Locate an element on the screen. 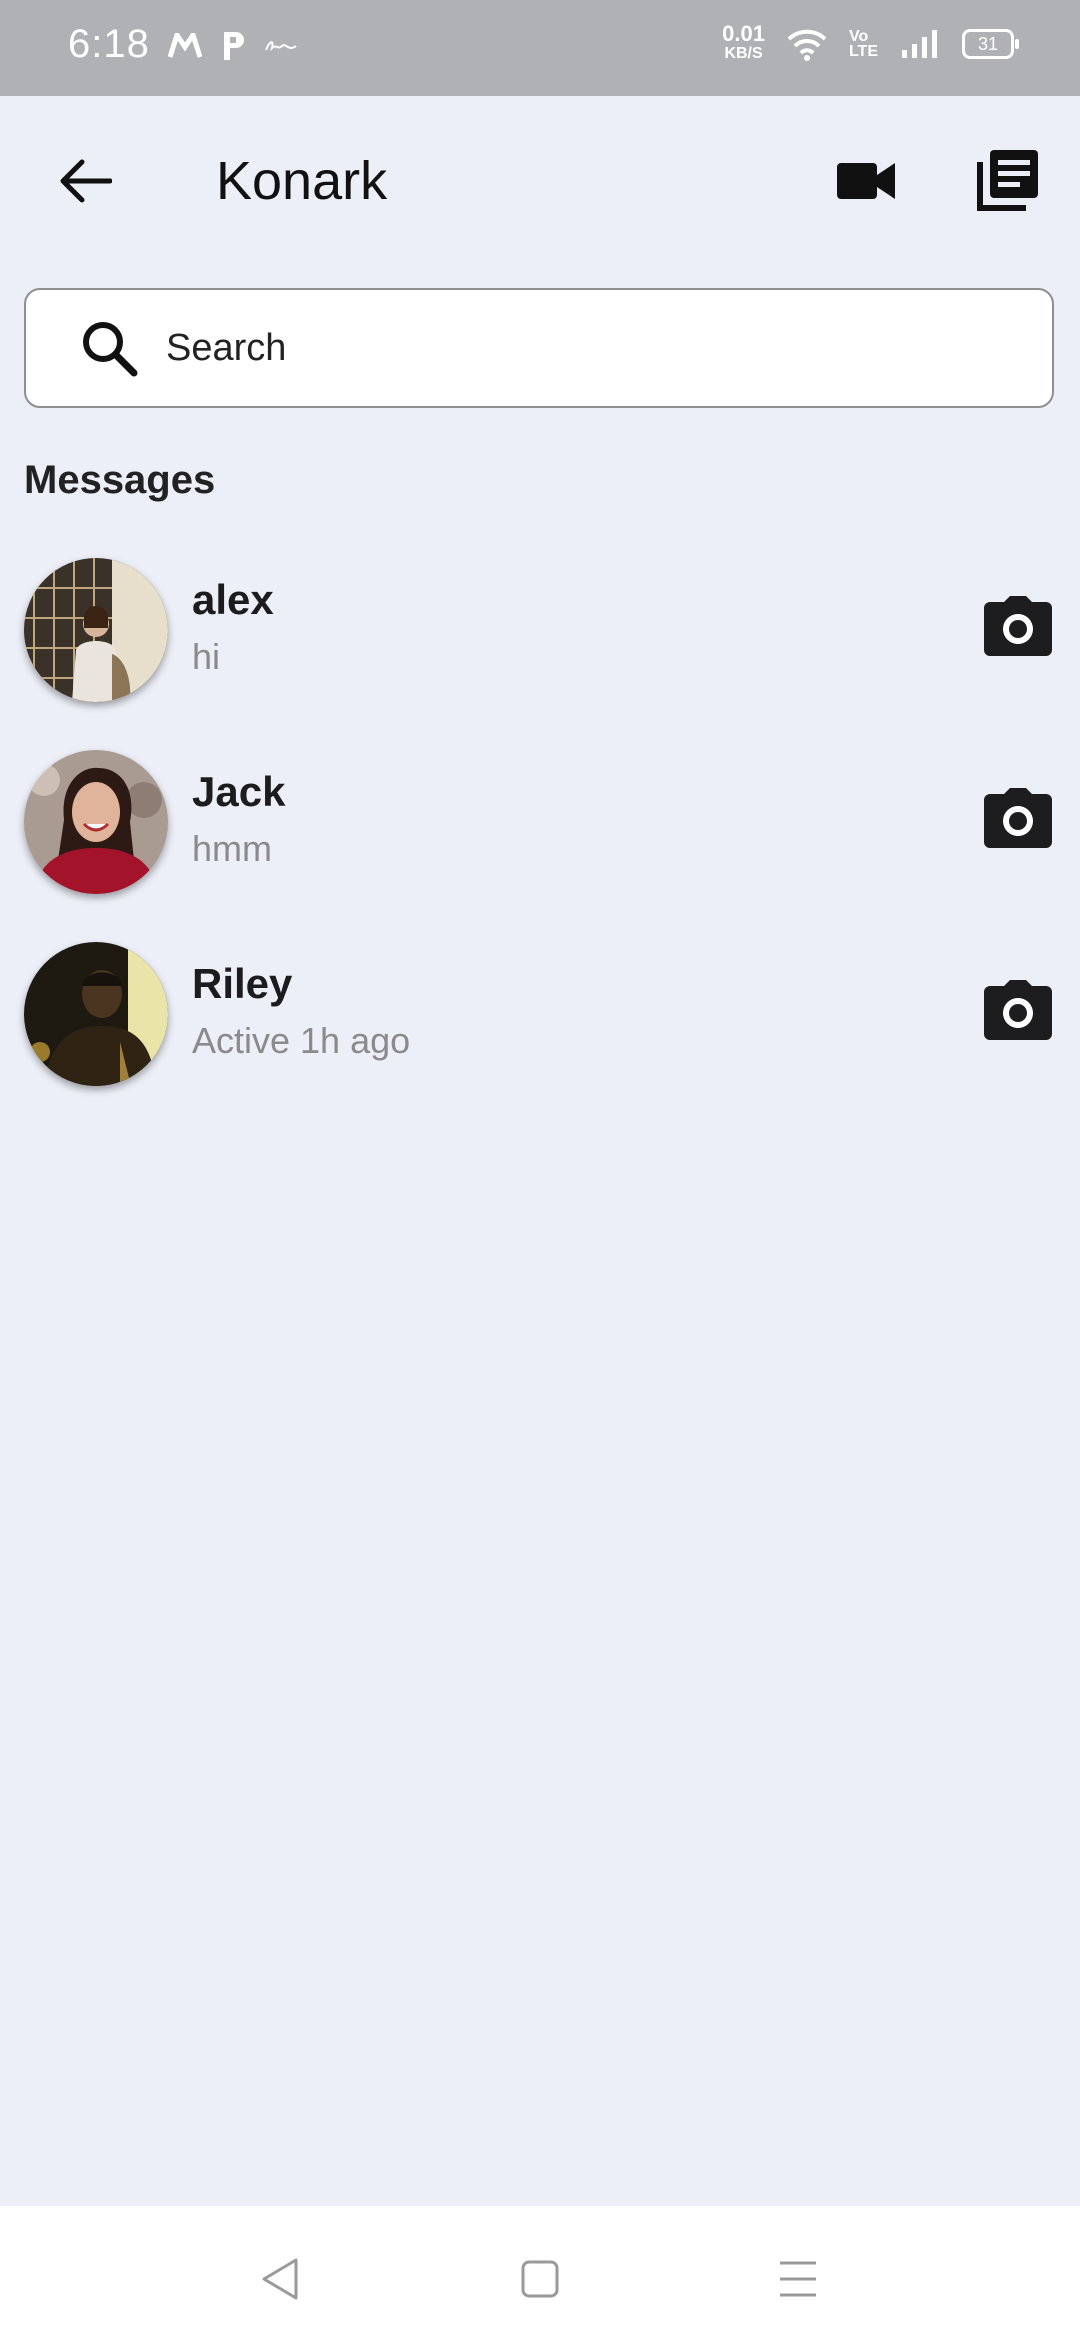  net-speed: 0.01 KB/S is located at coordinates (743, 42).